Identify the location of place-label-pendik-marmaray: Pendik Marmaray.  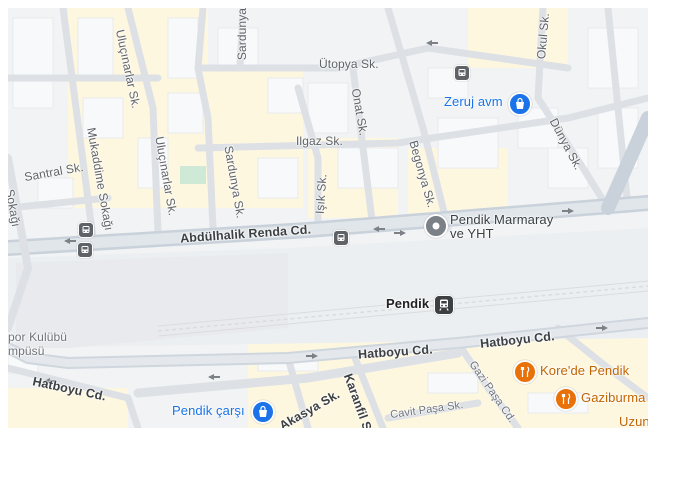
(501, 219).